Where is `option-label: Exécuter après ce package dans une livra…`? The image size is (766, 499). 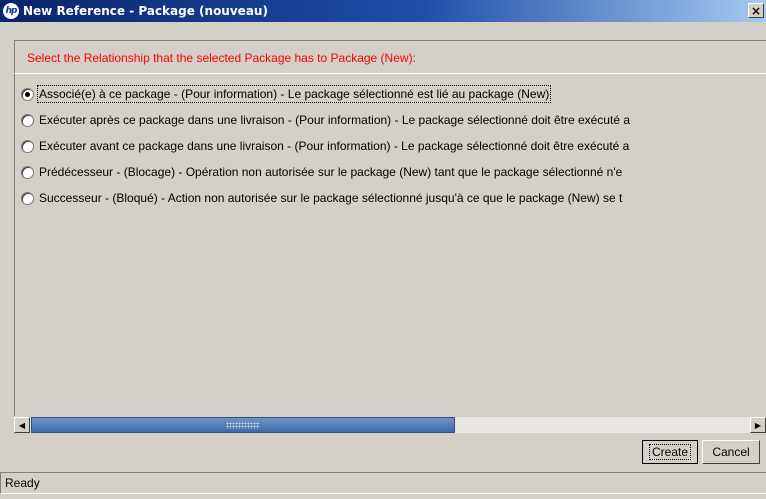
option-label: Exécuter après ce package dans une livra… is located at coordinates (334, 120).